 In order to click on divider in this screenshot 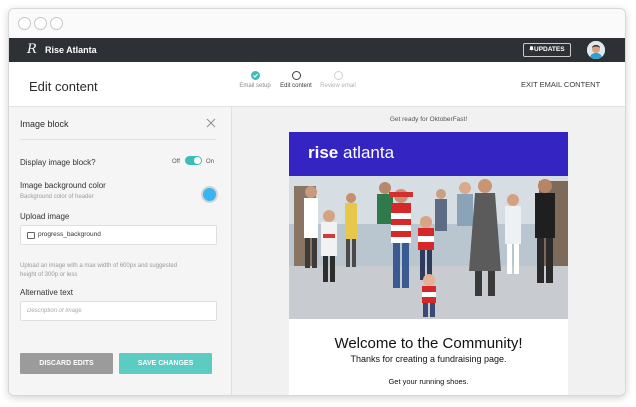, I will do `click(118, 139)`.